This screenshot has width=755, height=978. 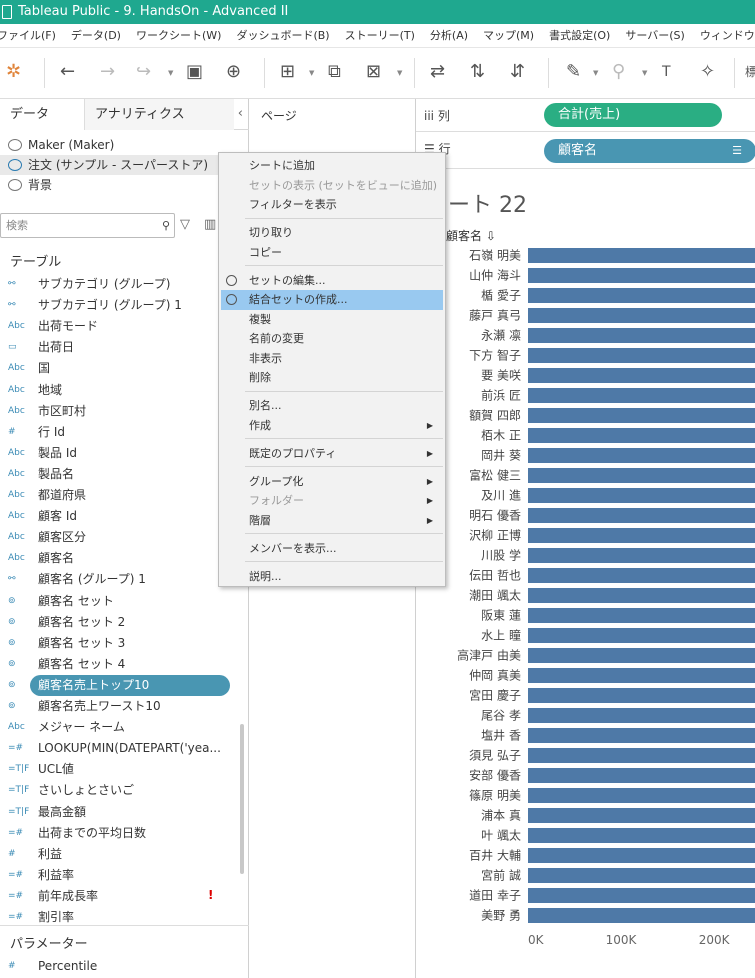 What do you see at coordinates (159, 114) in the screenshot?
I see `tab-analytics: アナリティクス` at bounding box center [159, 114].